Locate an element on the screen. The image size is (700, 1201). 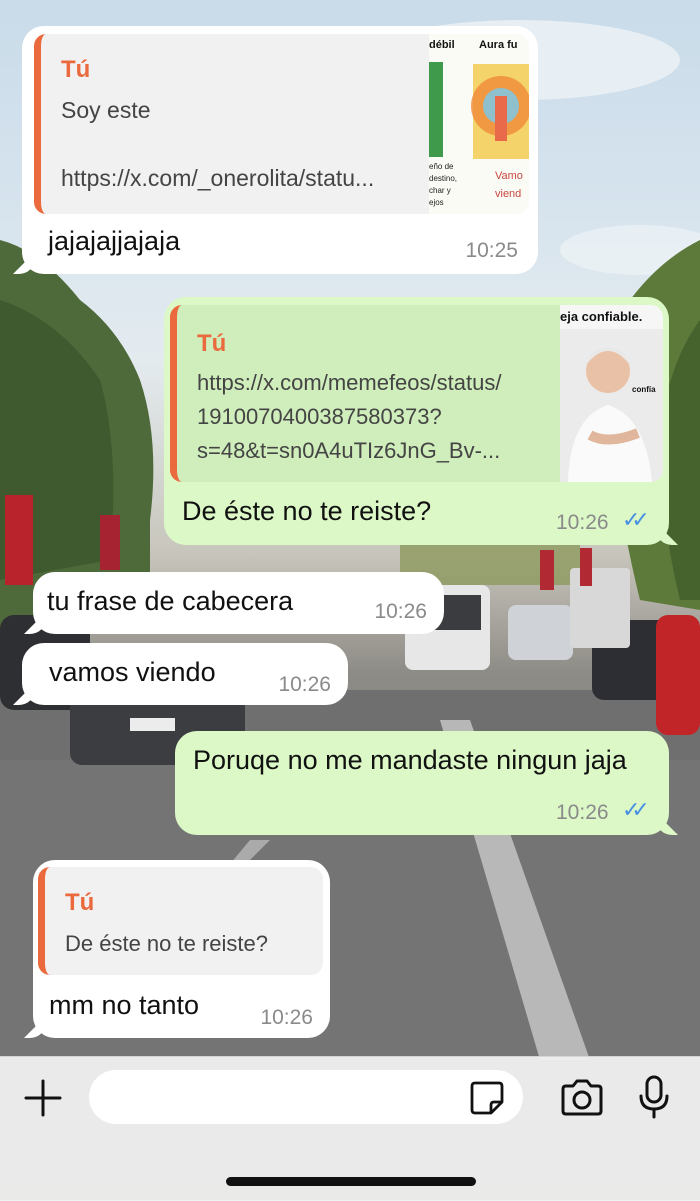
thumb-heading-left: débil is located at coordinates (442, 45).